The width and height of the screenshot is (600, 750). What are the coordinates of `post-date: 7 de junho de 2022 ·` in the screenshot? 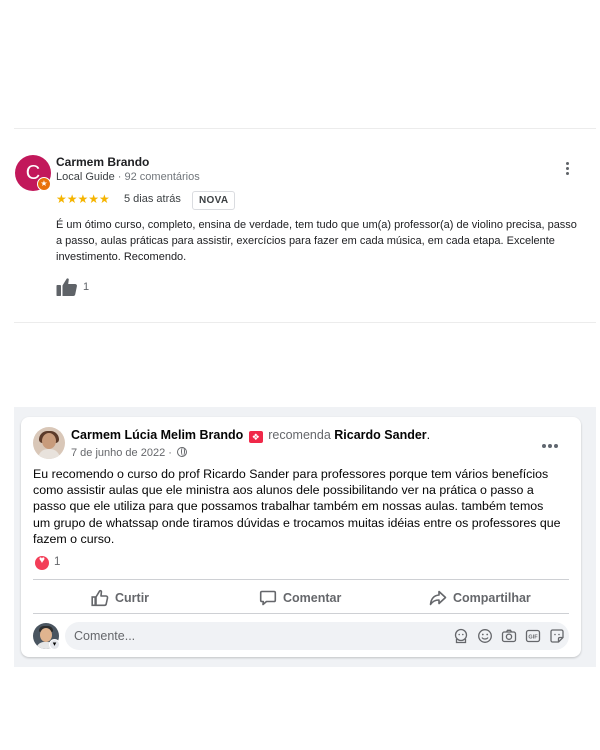 It's located at (129, 453).